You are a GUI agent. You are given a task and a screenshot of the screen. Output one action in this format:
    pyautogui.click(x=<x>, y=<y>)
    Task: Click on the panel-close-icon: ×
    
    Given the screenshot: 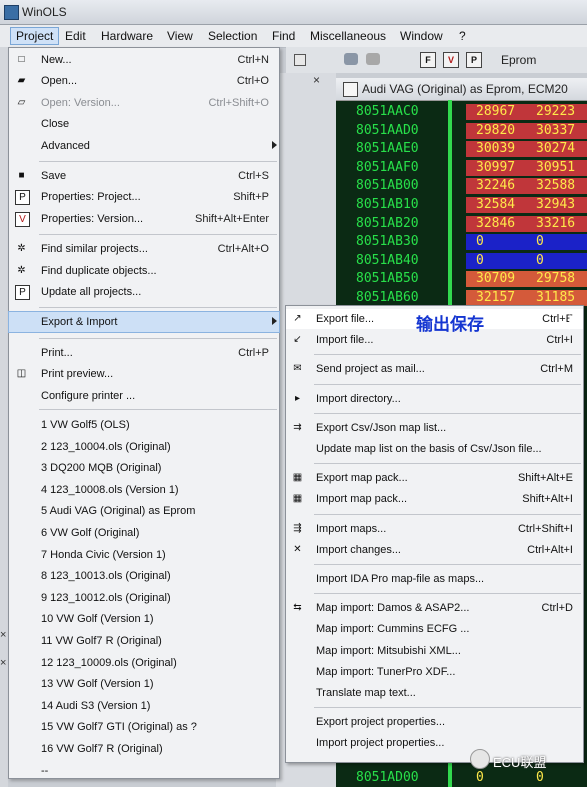 What is the action you would take?
    pyautogui.click(x=316, y=80)
    